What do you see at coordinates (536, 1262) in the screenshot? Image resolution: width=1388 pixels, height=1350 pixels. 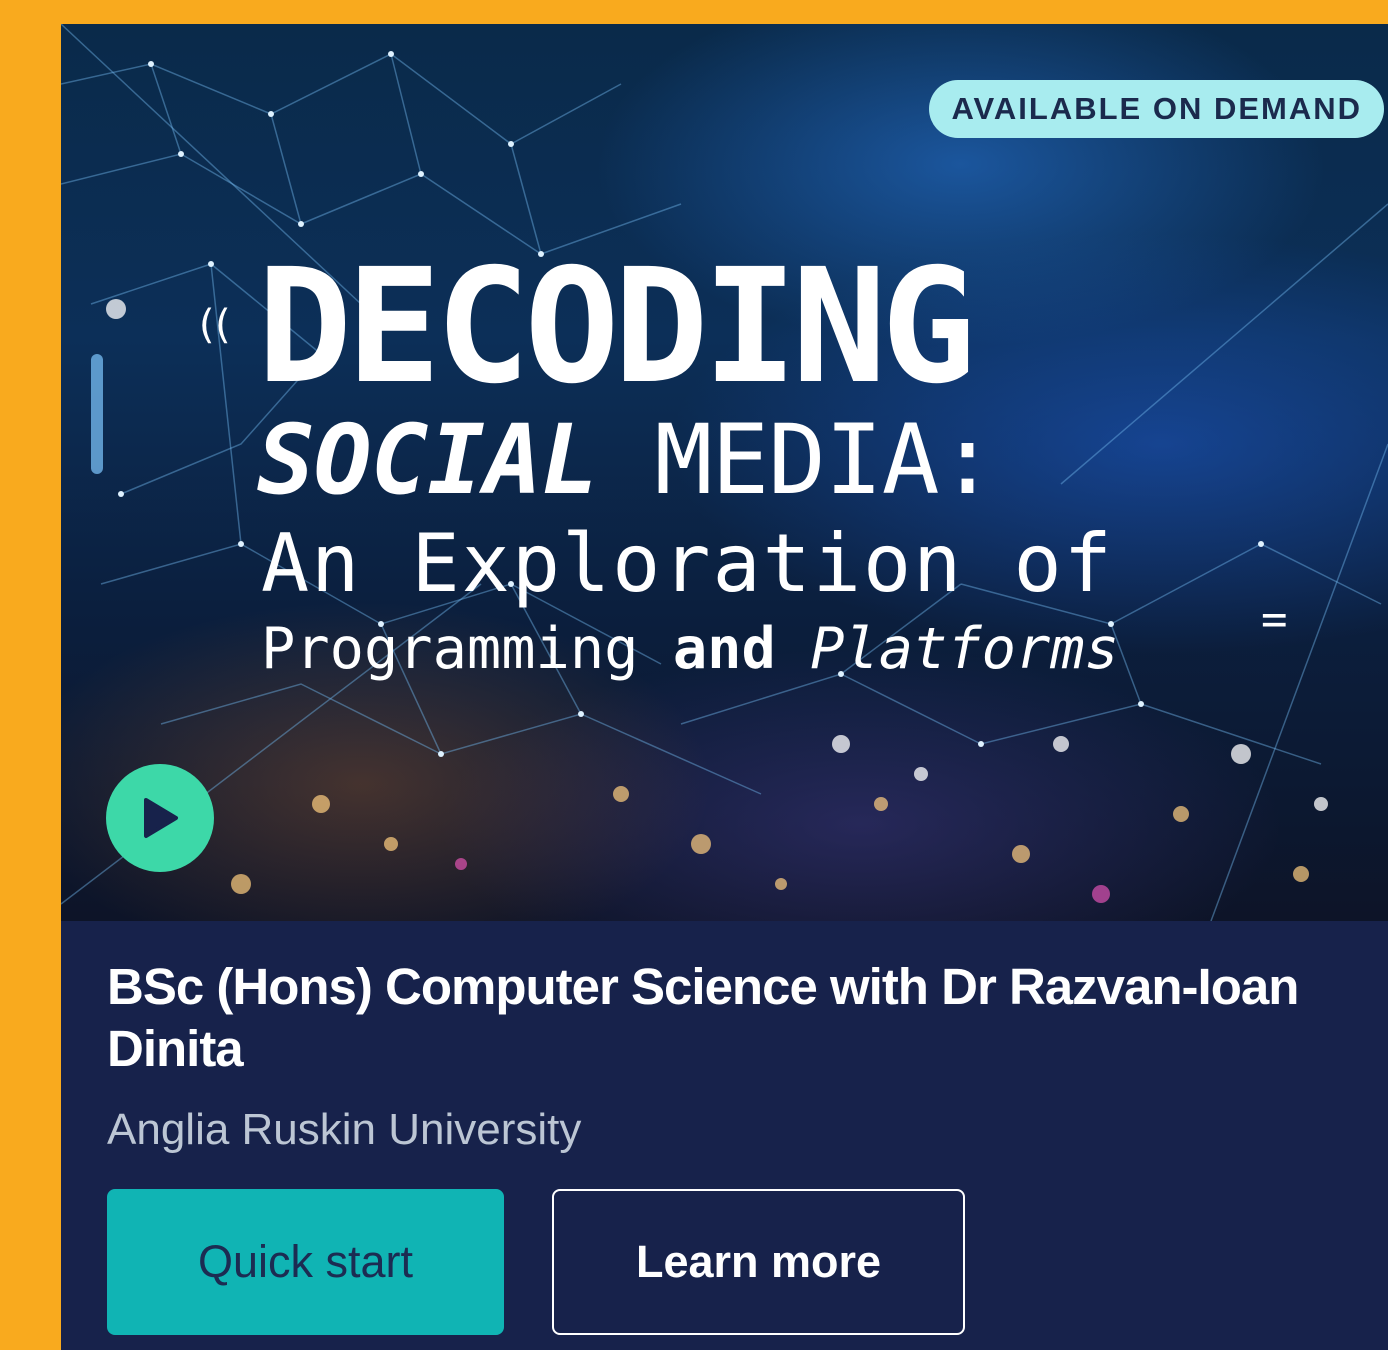 I see `action-buttons: Quick start Learn more` at bounding box center [536, 1262].